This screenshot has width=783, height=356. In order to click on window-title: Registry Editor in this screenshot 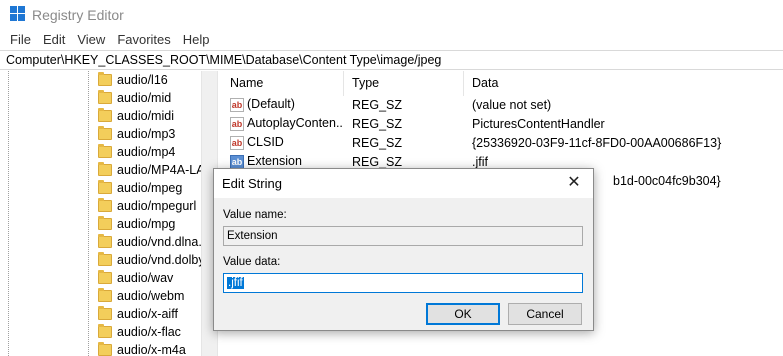, I will do `click(78, 15)`.